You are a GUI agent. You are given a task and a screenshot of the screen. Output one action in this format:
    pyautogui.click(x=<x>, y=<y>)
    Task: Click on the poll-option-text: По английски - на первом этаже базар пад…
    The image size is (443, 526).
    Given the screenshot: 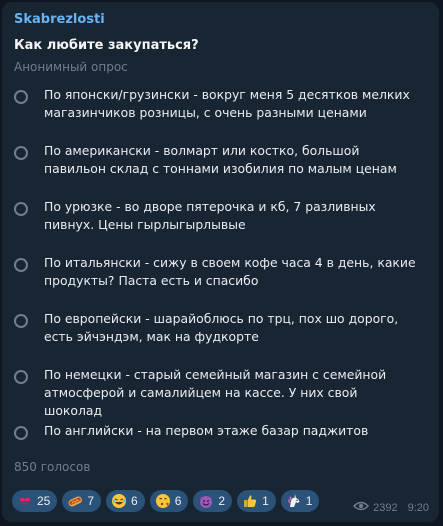 What is the action you would take?
    pyautogui.click(x=206, y=430)
    